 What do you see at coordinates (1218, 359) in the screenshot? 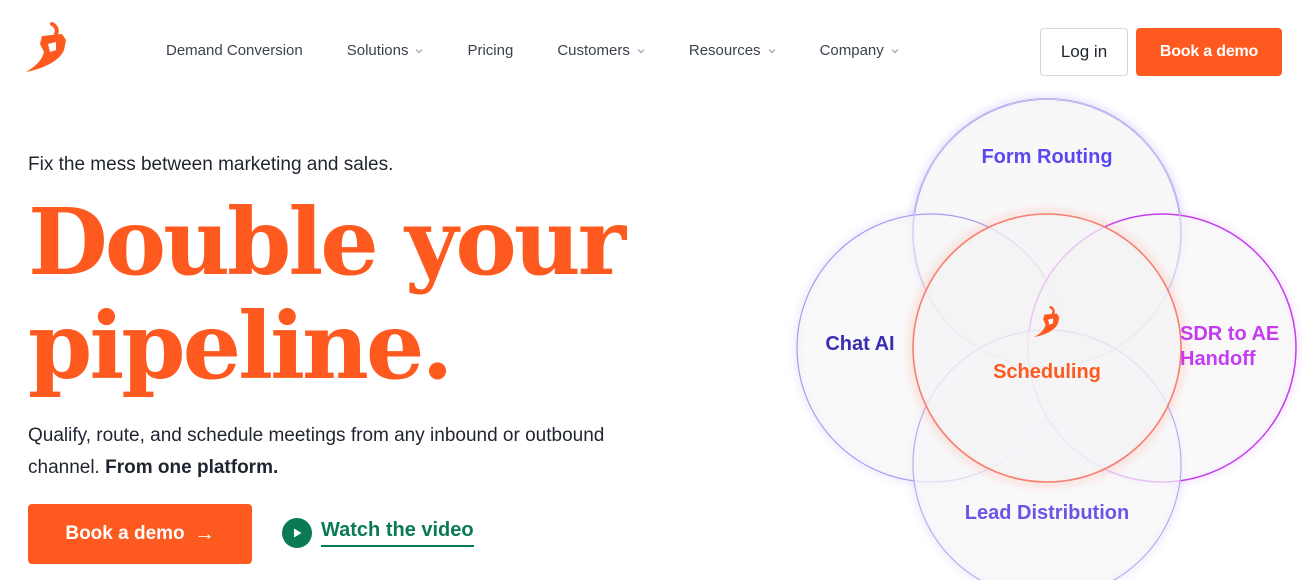
I see `venn-label-sdr-line2: Handoff` at bounding box center [1218, 359].